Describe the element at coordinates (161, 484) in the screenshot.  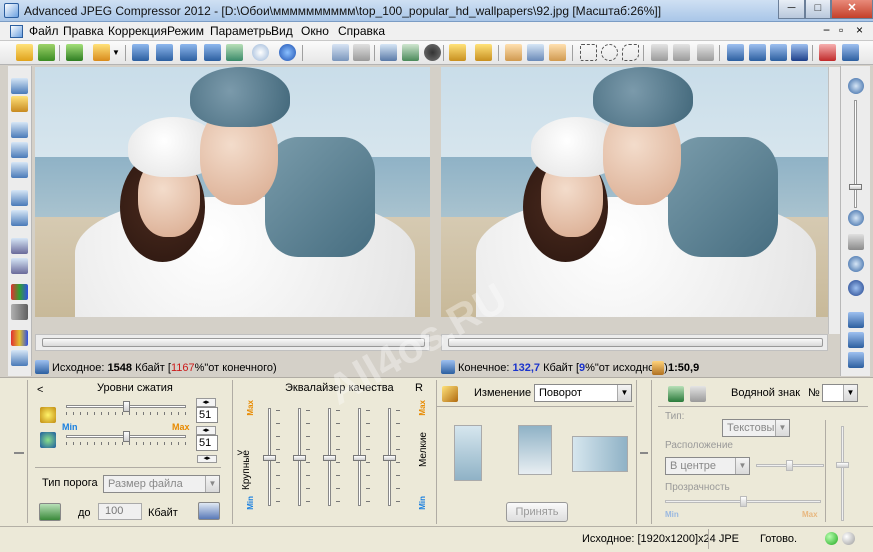
I see `threshold-select: Размер файла ▼` at that location.